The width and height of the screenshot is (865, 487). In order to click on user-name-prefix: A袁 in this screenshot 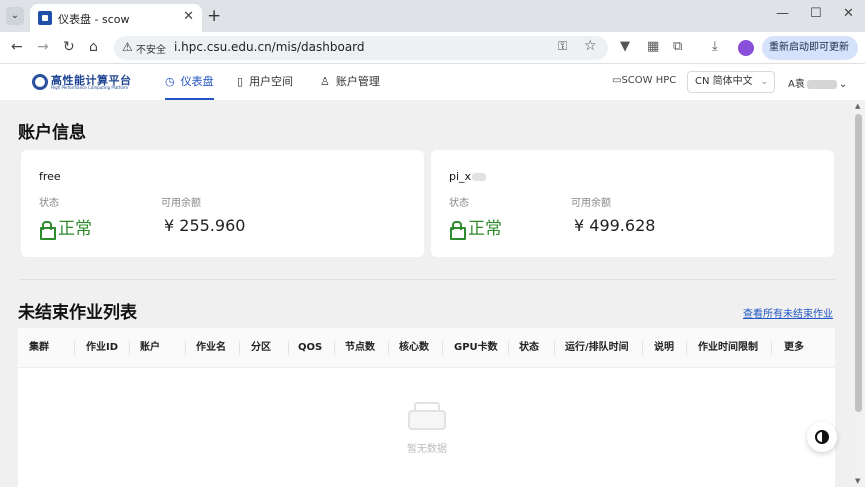, I will do `click(796, 84)`.